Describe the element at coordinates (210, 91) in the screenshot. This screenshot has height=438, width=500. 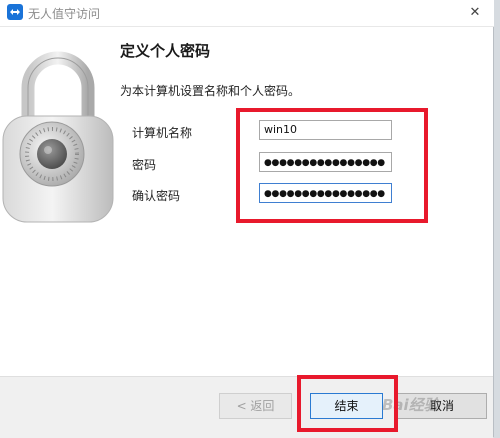
I see `page-description: 为本计算机设置名称和个人密码。` at that location.